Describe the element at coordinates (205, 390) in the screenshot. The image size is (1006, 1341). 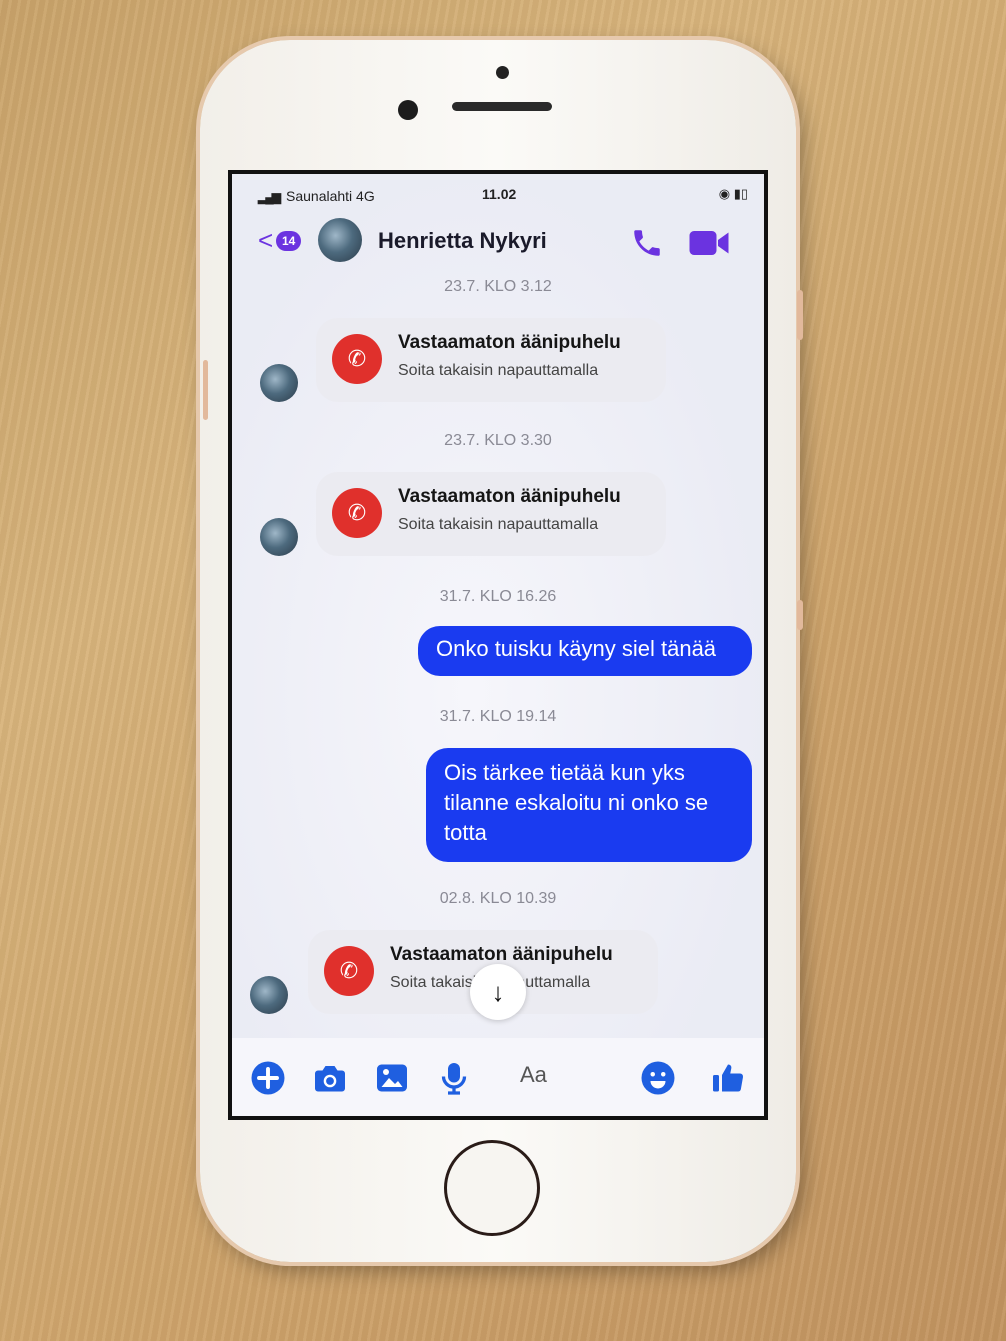
I see `volume-button` at that location.